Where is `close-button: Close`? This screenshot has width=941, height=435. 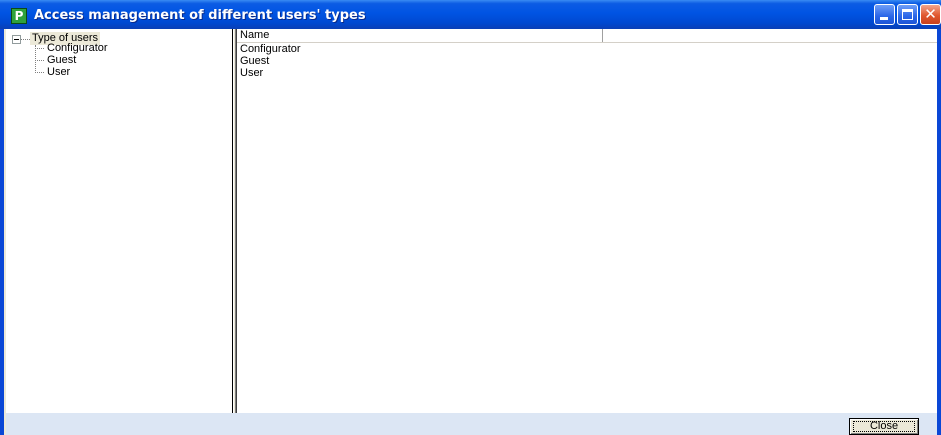 close-button: Close is located at coordinates (884, 426).